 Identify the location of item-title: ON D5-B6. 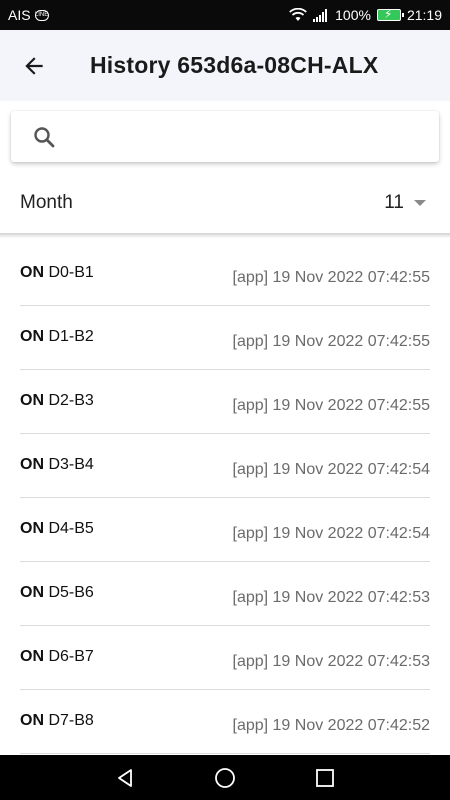
(57, 593).